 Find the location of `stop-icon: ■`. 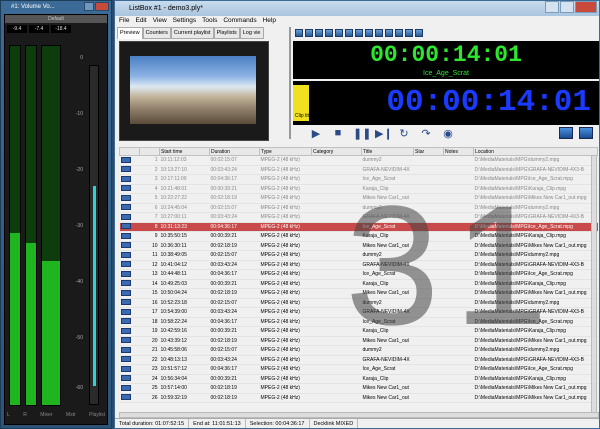

stop-icon: ■ is located at coordinates (338, 133).